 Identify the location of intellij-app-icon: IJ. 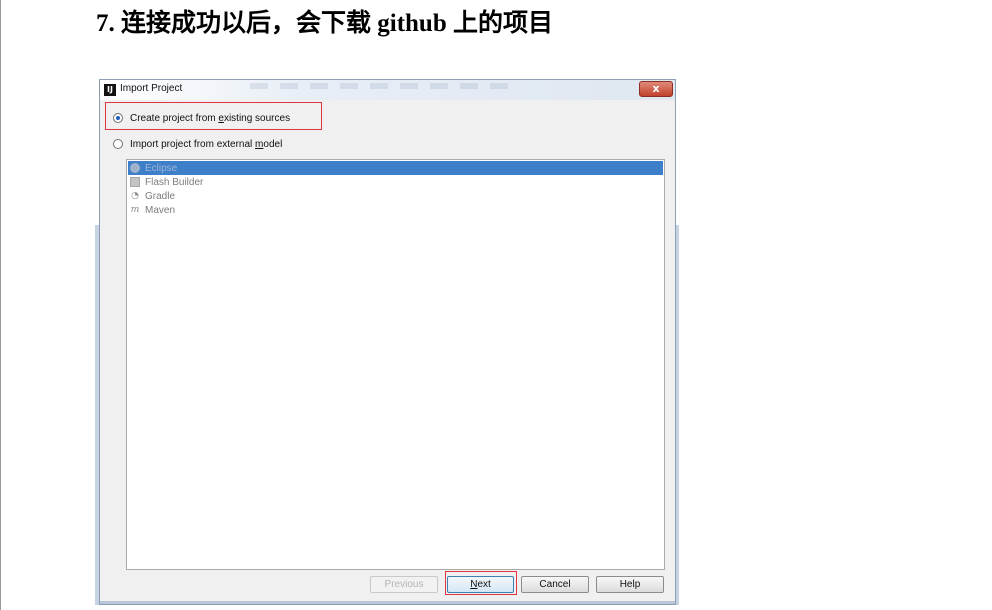
(110, 90).